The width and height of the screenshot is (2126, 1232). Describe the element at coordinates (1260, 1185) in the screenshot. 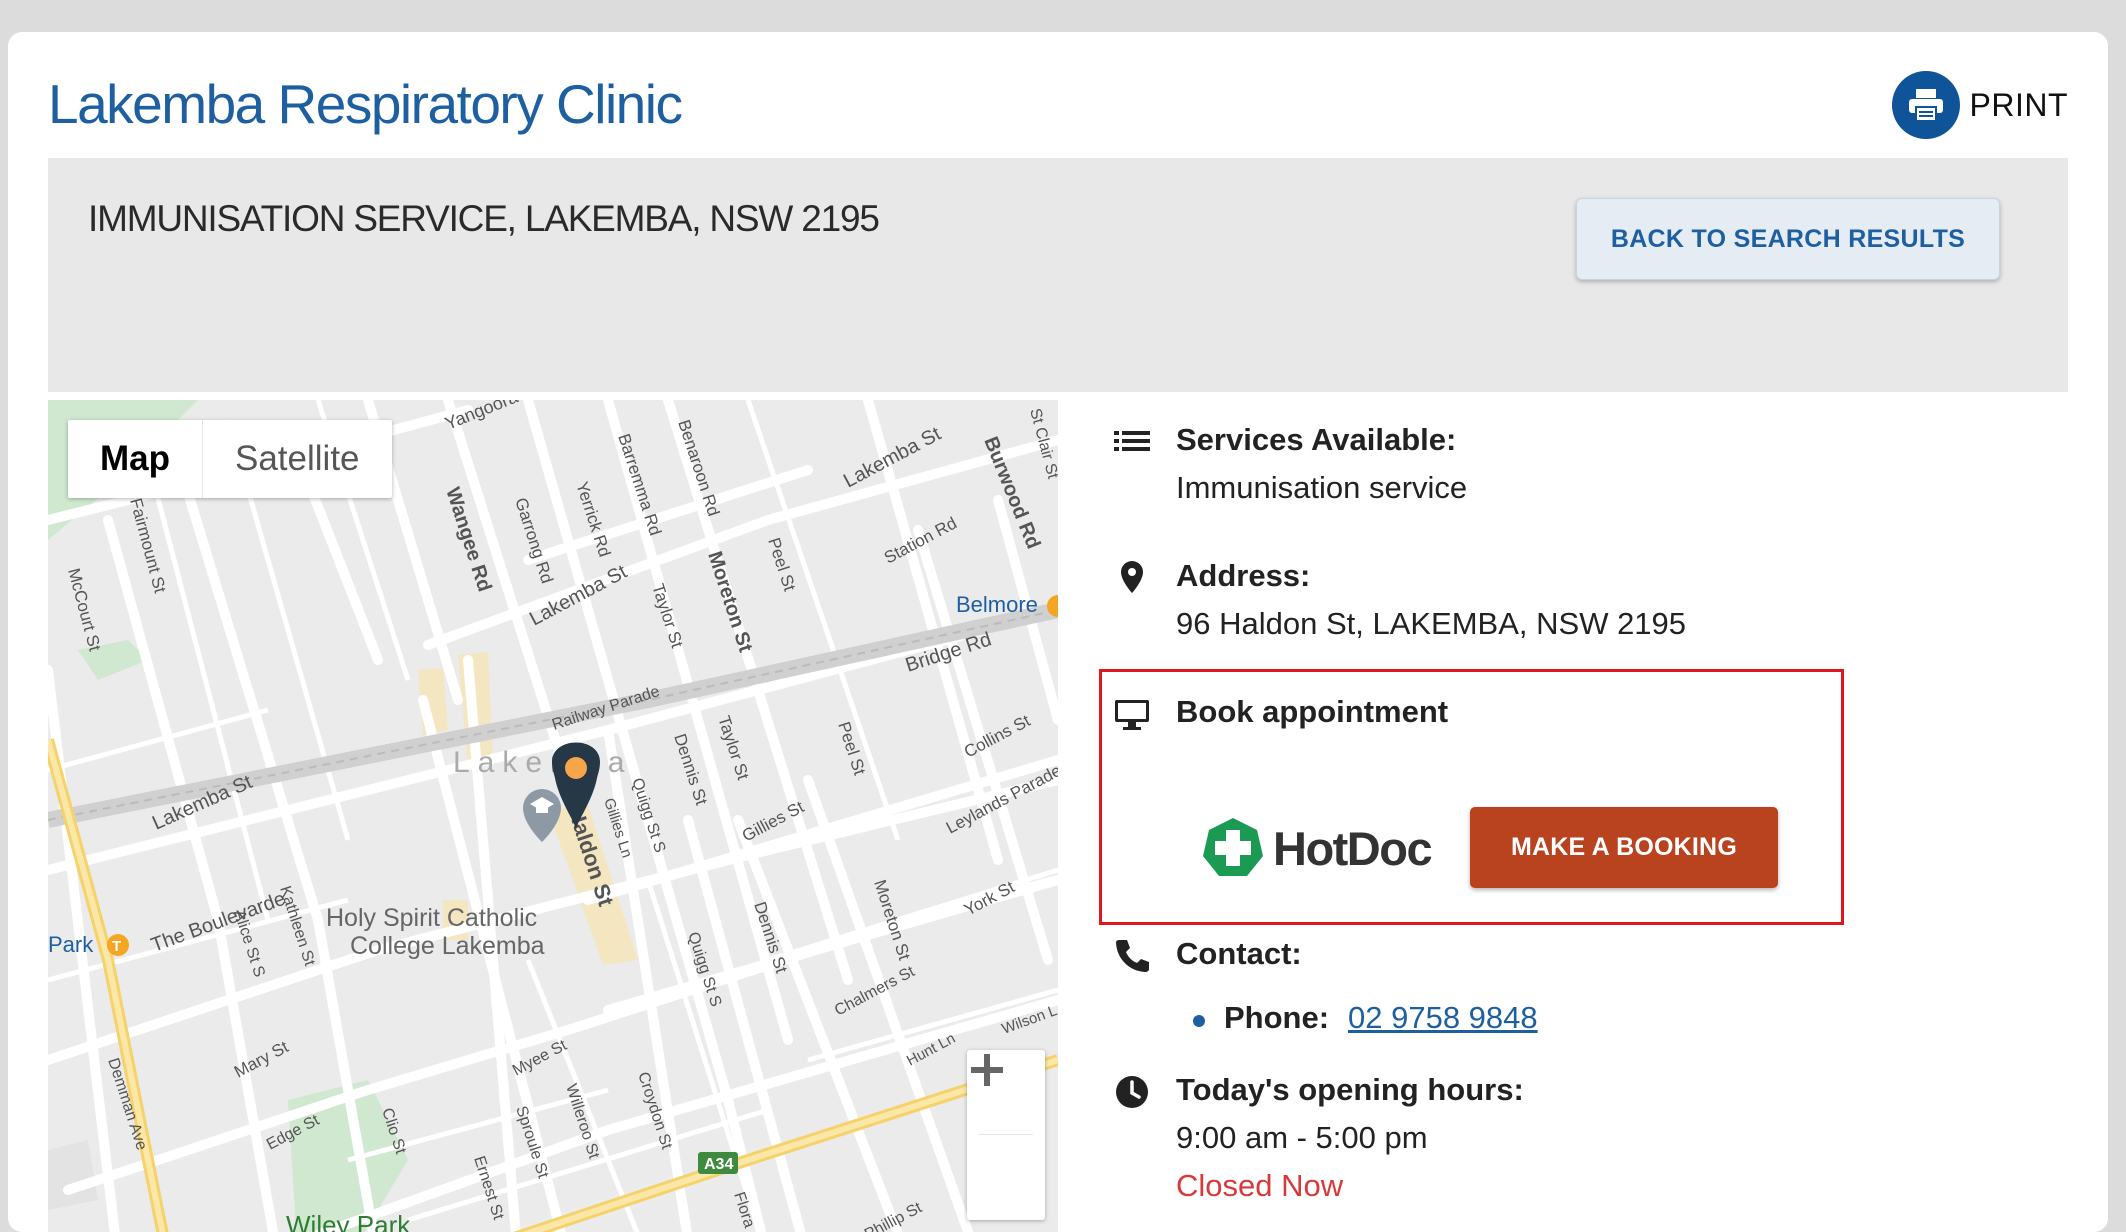

I see `status-closed: Closed Now` at that location.